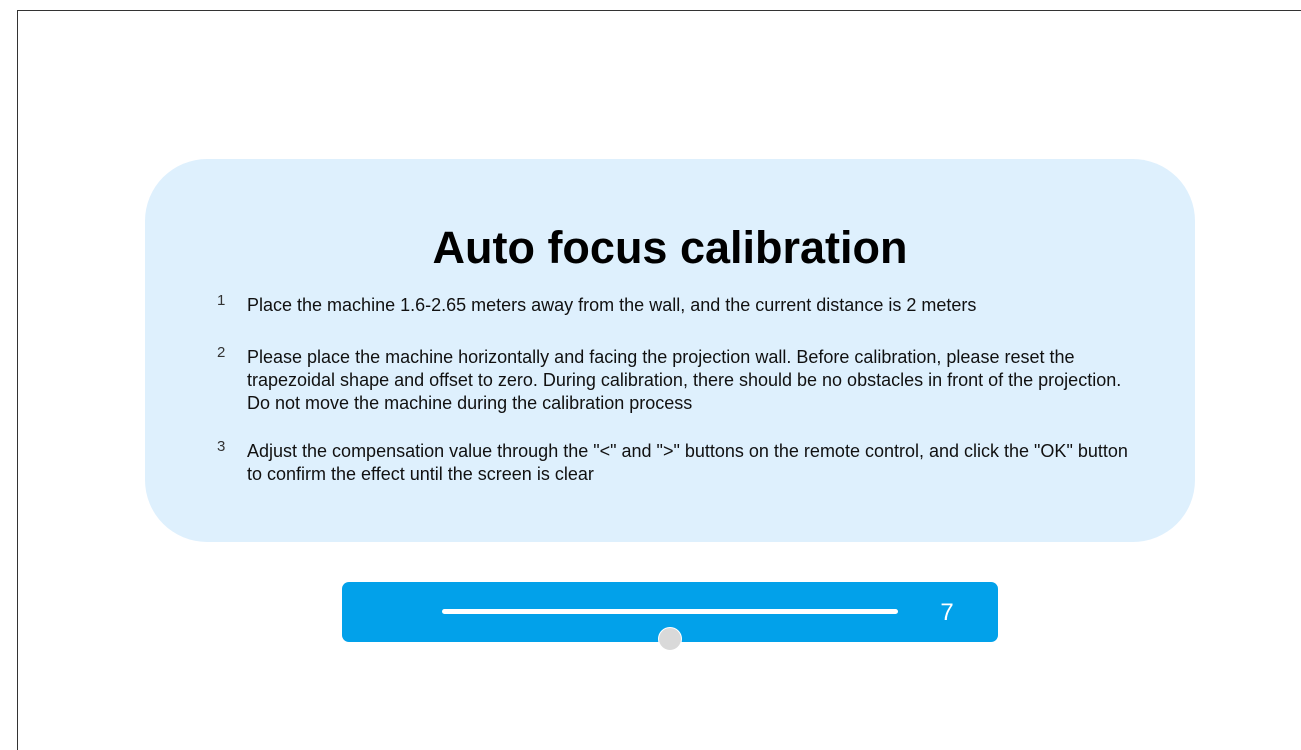  I want to click on page-title: Auto focus calibration, so click(670, 247).